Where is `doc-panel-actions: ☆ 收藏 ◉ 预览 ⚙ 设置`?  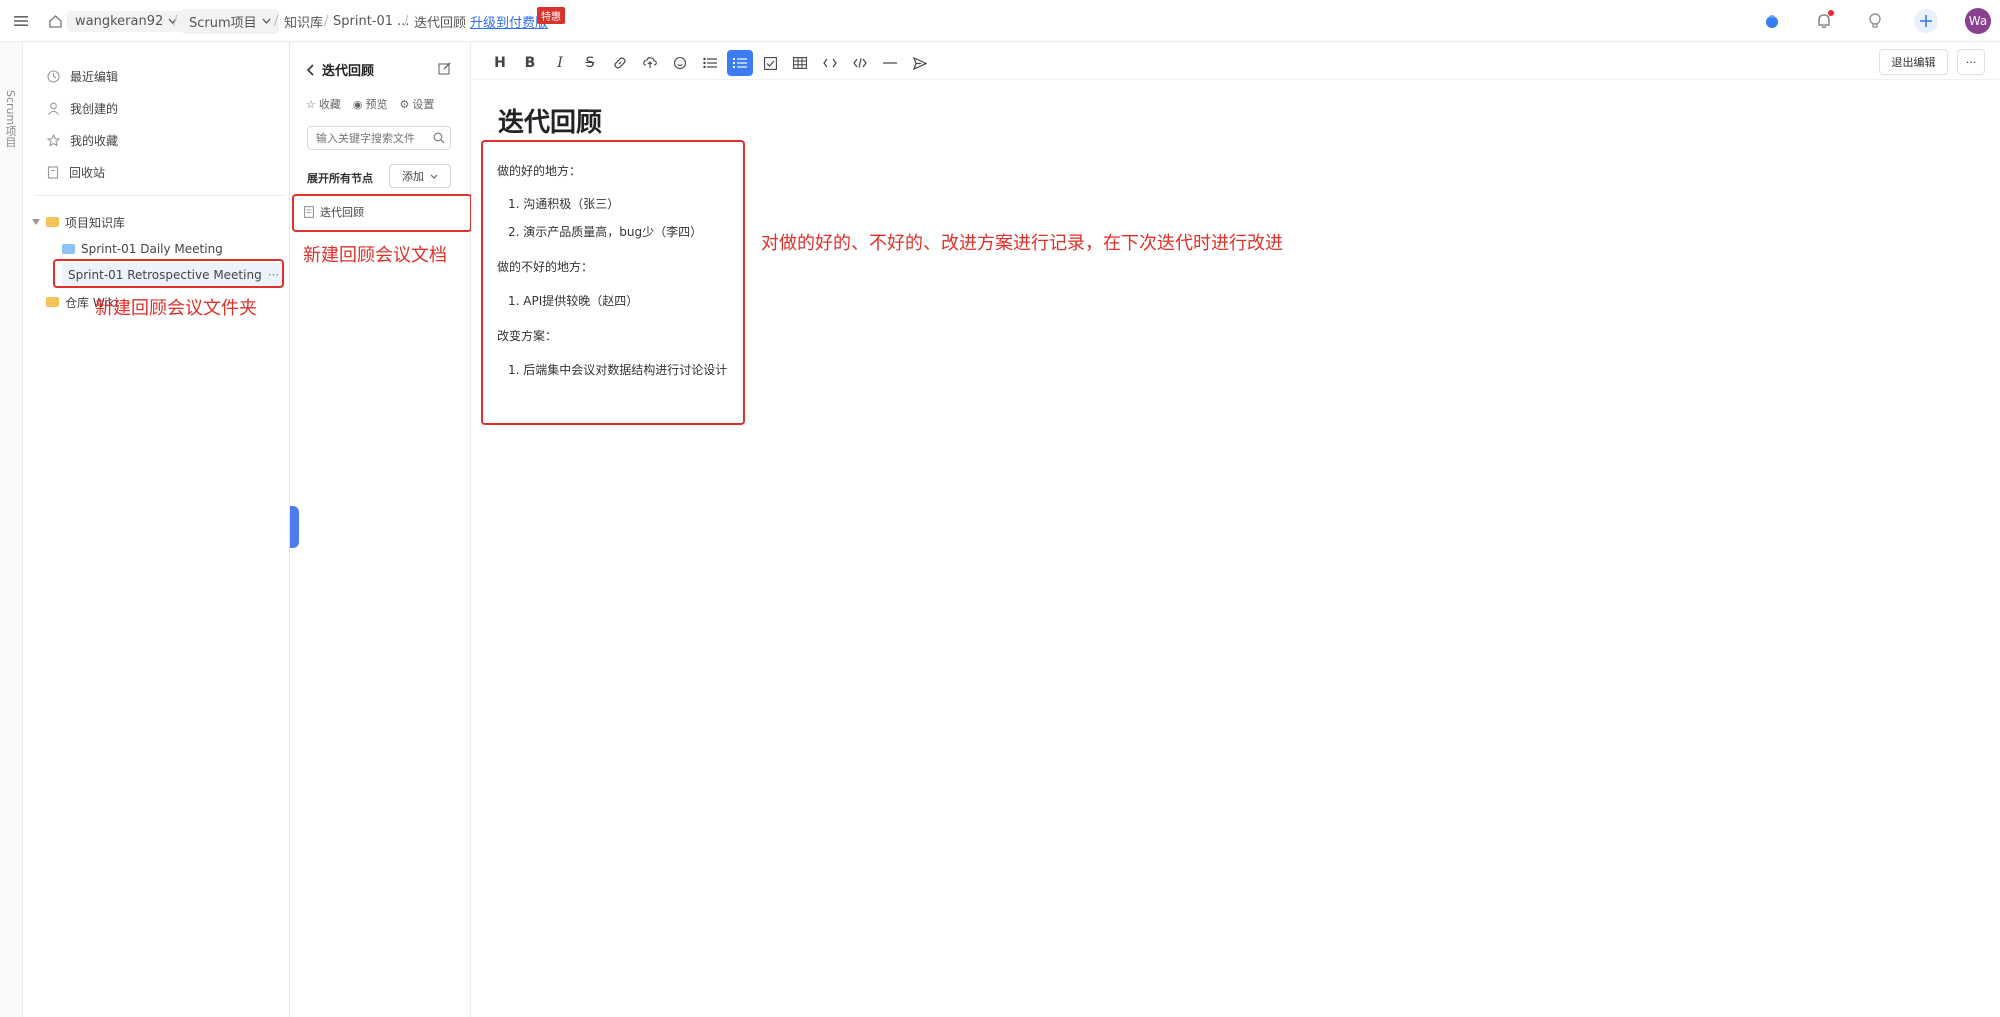 doc-panel-actions: ☆ 收藏 ◉ 预览 ⚙ 设置 is located at coordinates (370, 104).